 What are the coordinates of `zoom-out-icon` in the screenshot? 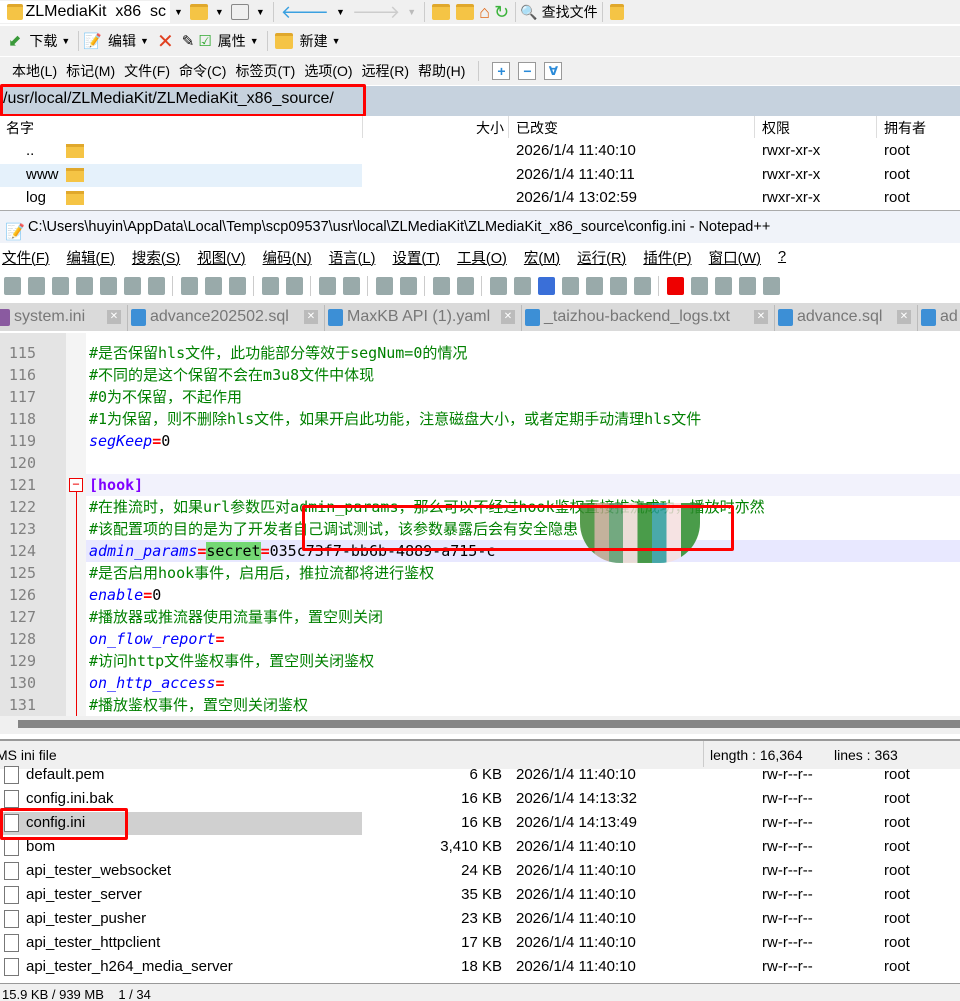 It's located at (408, 286).